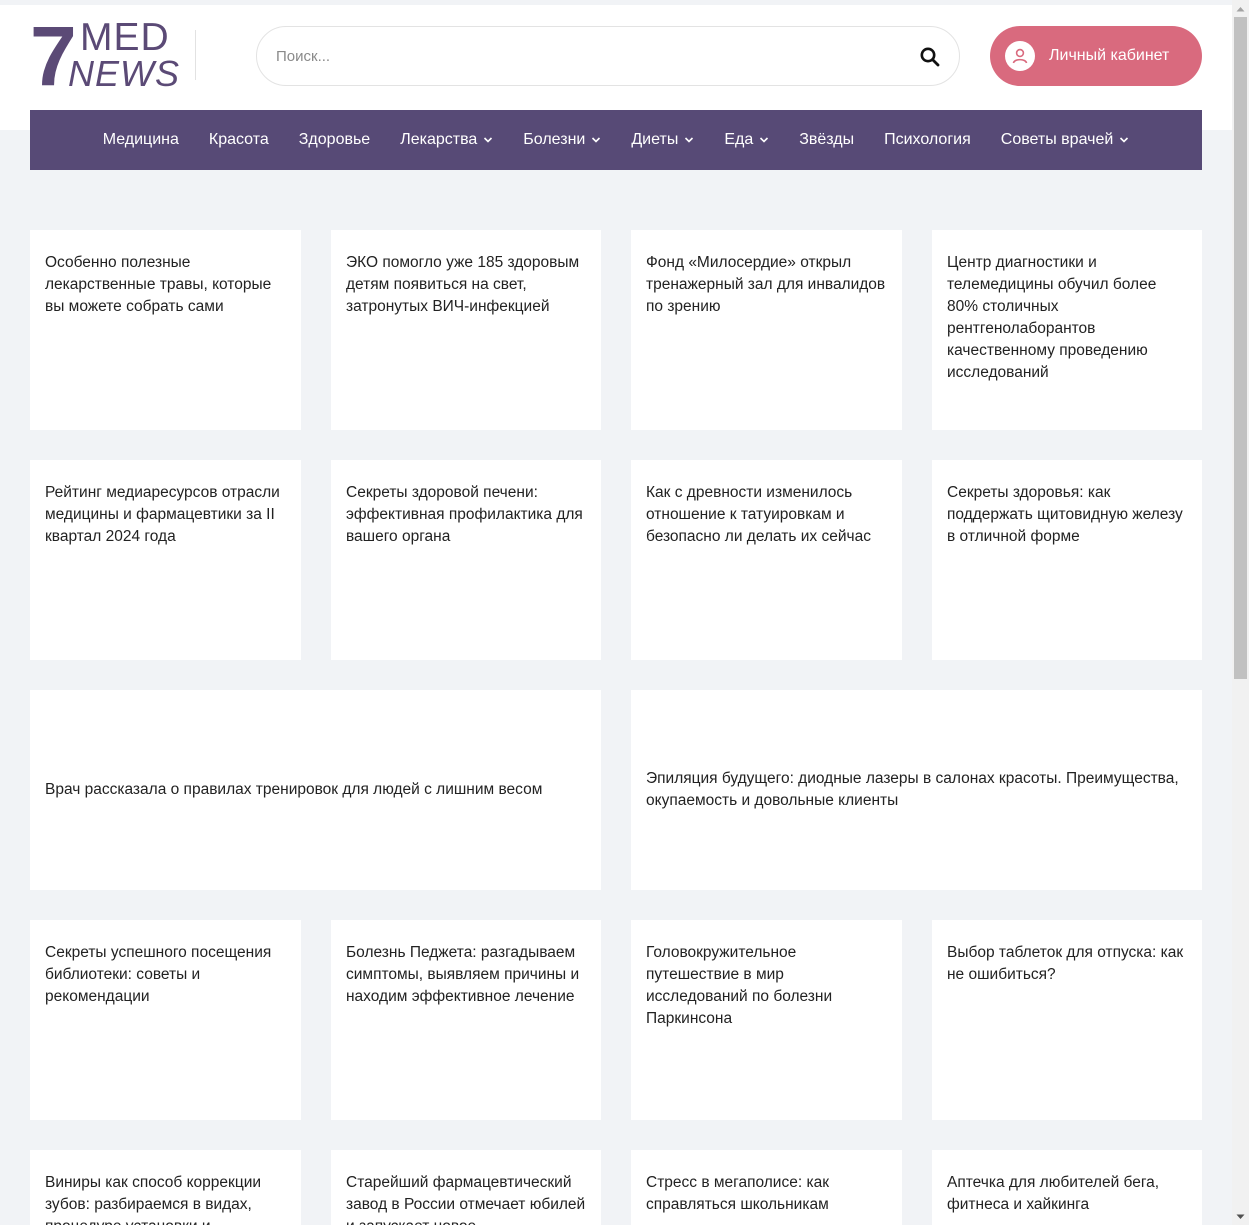 This screenshot has height=1225, width=1249. I want to click on nav-label: Диеты, so click(655, 139).